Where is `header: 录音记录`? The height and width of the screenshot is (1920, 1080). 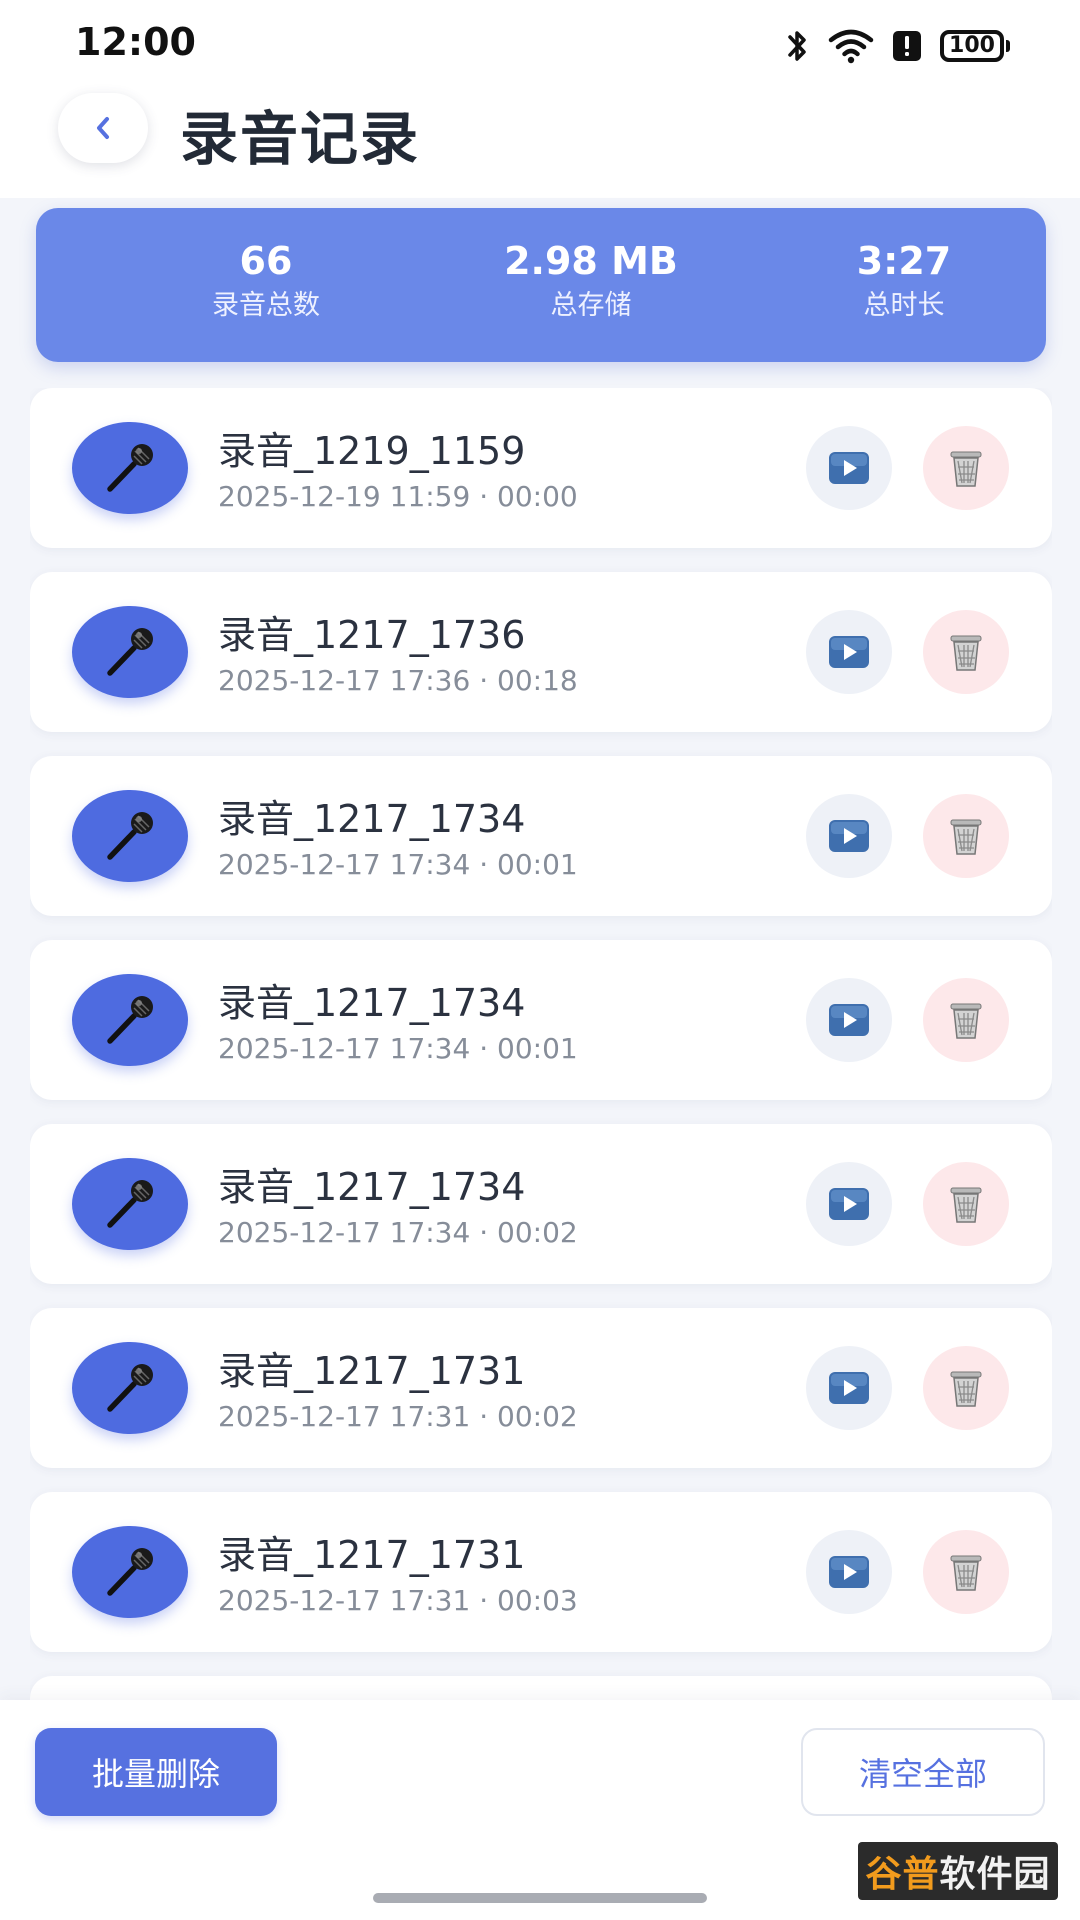
header: 录音记录 is located at coordinates (540, 144).